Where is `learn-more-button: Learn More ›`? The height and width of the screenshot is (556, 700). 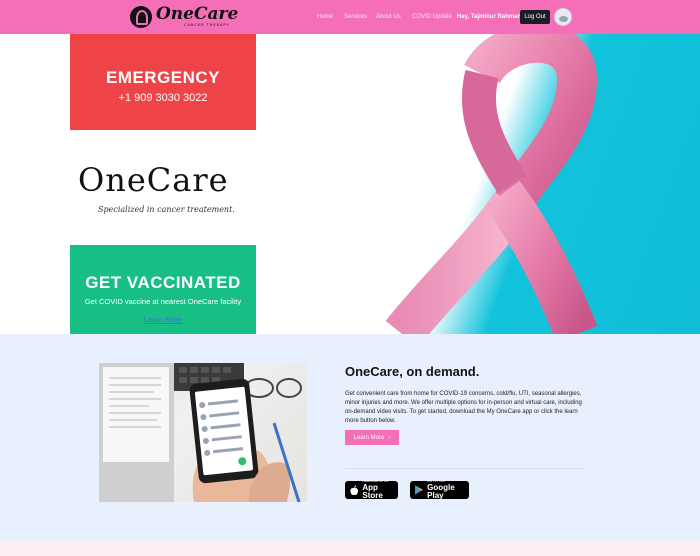
learn-more-button: Learn More › is located at coordinates (372, 437).